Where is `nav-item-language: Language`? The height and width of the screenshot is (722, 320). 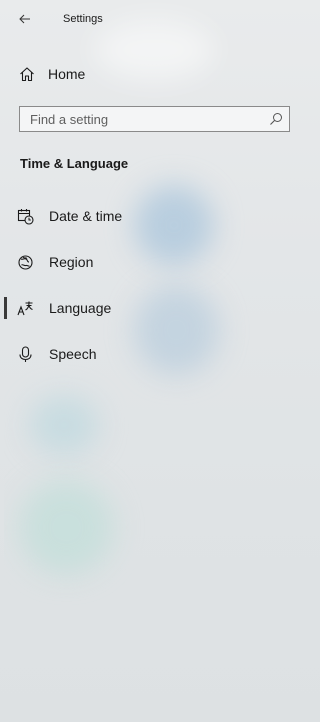 nav-item-language: Language is located at coordinates (153, 308).